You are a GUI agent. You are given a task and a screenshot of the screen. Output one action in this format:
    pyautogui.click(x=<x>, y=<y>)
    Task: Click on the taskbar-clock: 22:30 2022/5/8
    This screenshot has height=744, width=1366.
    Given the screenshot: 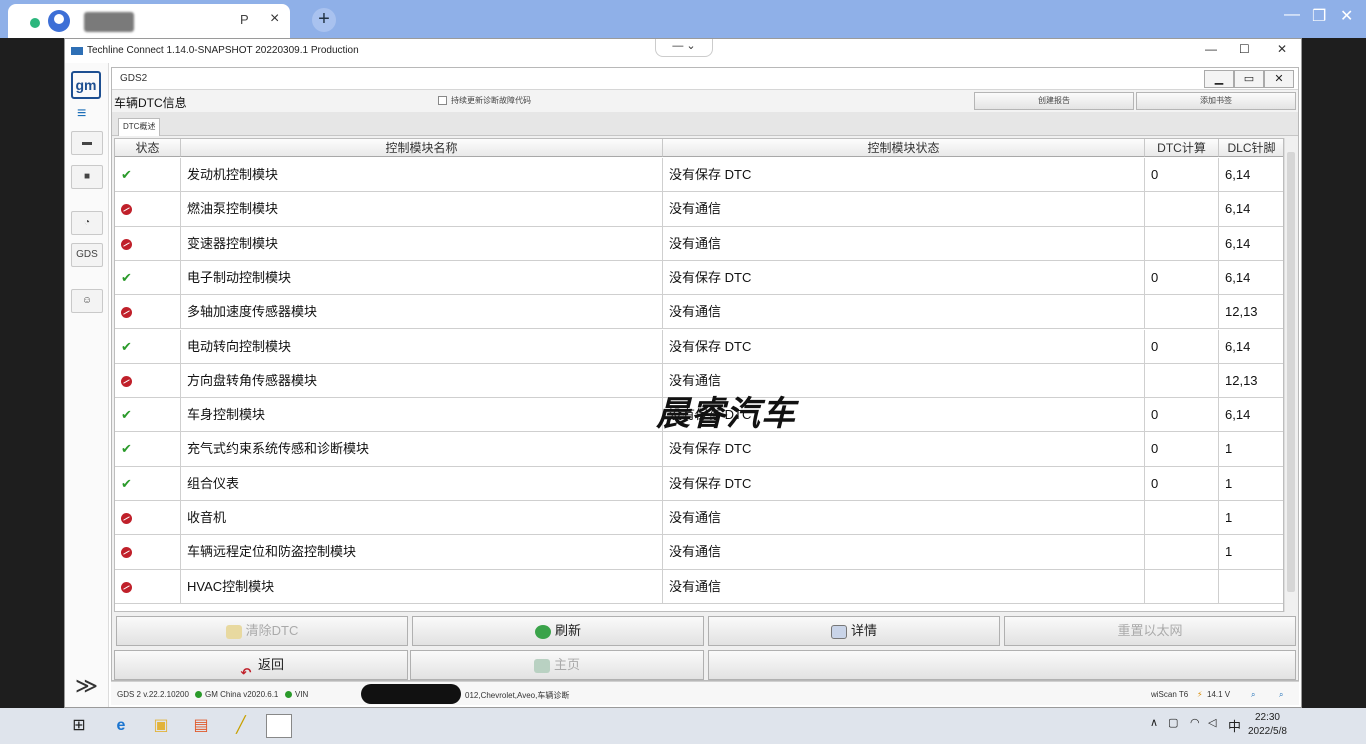 What is the action you would take?
    pyautogui.click(x=1267, y=725)
    